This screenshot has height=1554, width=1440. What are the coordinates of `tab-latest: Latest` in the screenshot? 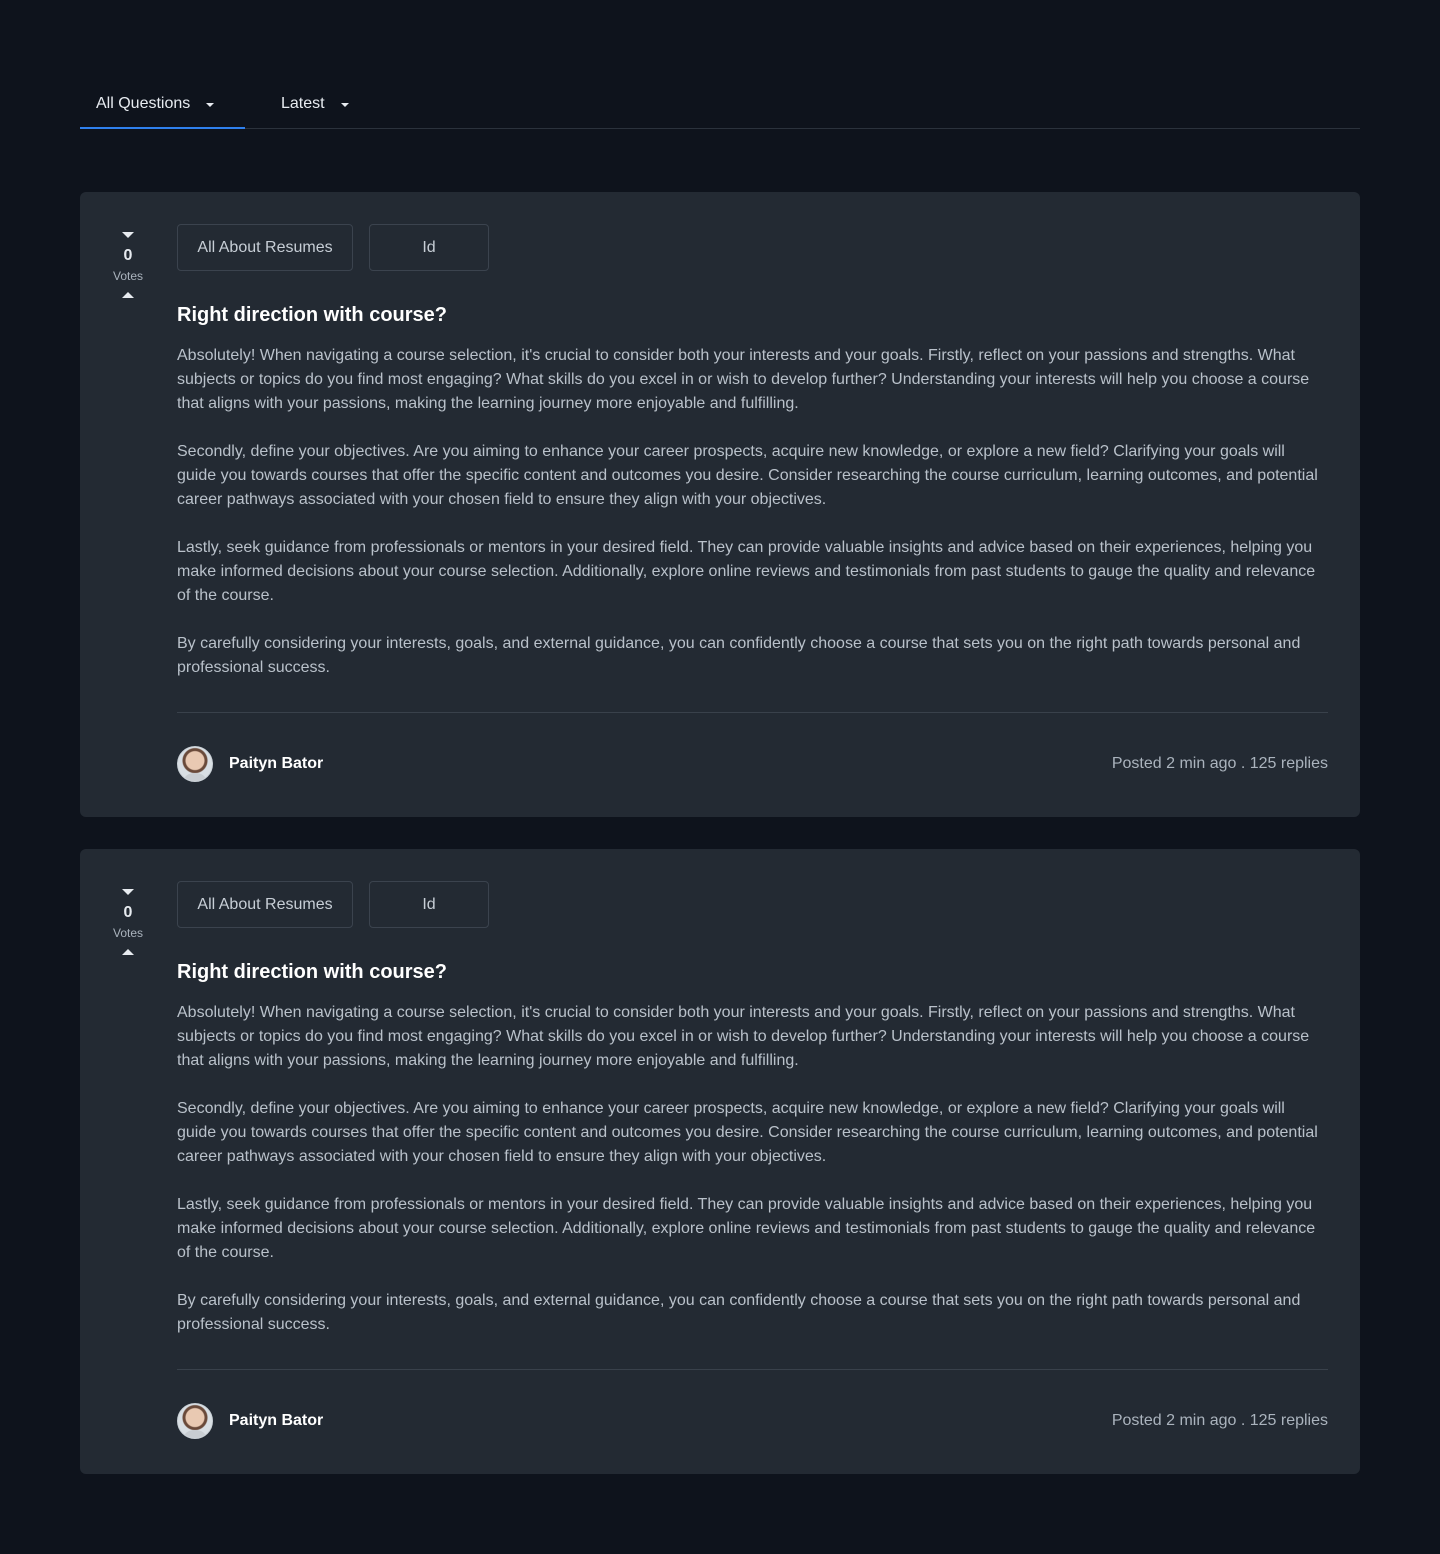 It's located at (315, 104).